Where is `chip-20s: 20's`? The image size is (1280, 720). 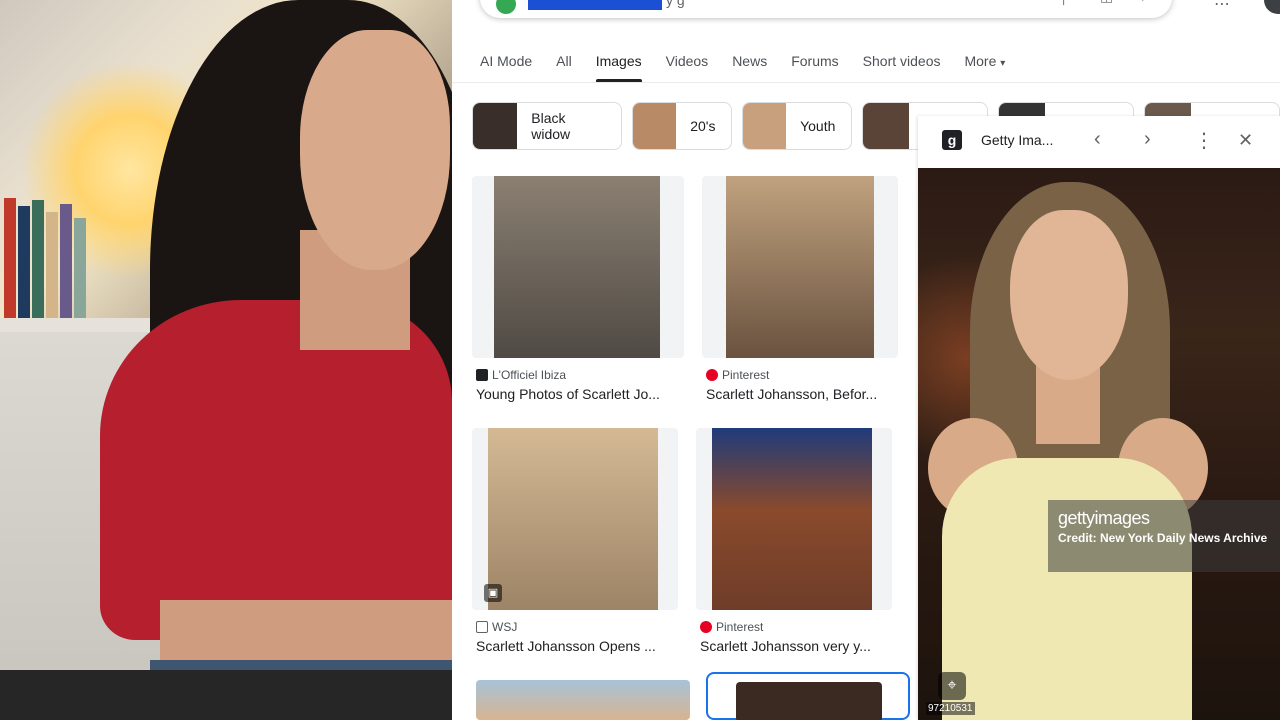 chip-20s: 20's is located at coordinates (682, 126).